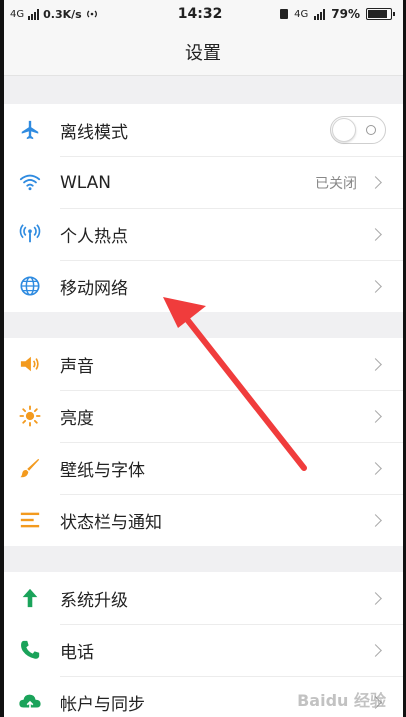 The image size is (406, 717). I want to click on hotspot-icon, so click(30, 233).